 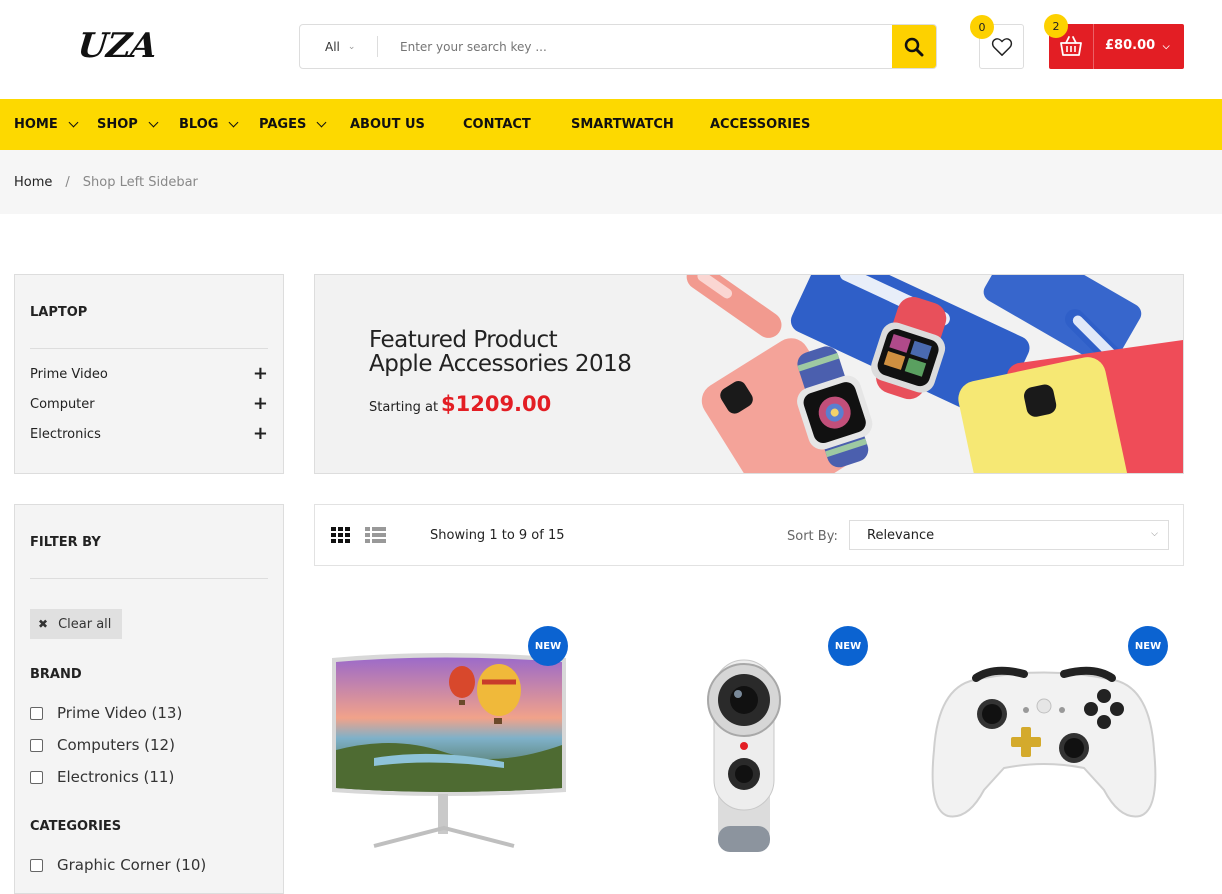 What do you see at coordinates (341, 535) in the screenshot?
I see `grid-view-icon` at bounding box center [341, 535].